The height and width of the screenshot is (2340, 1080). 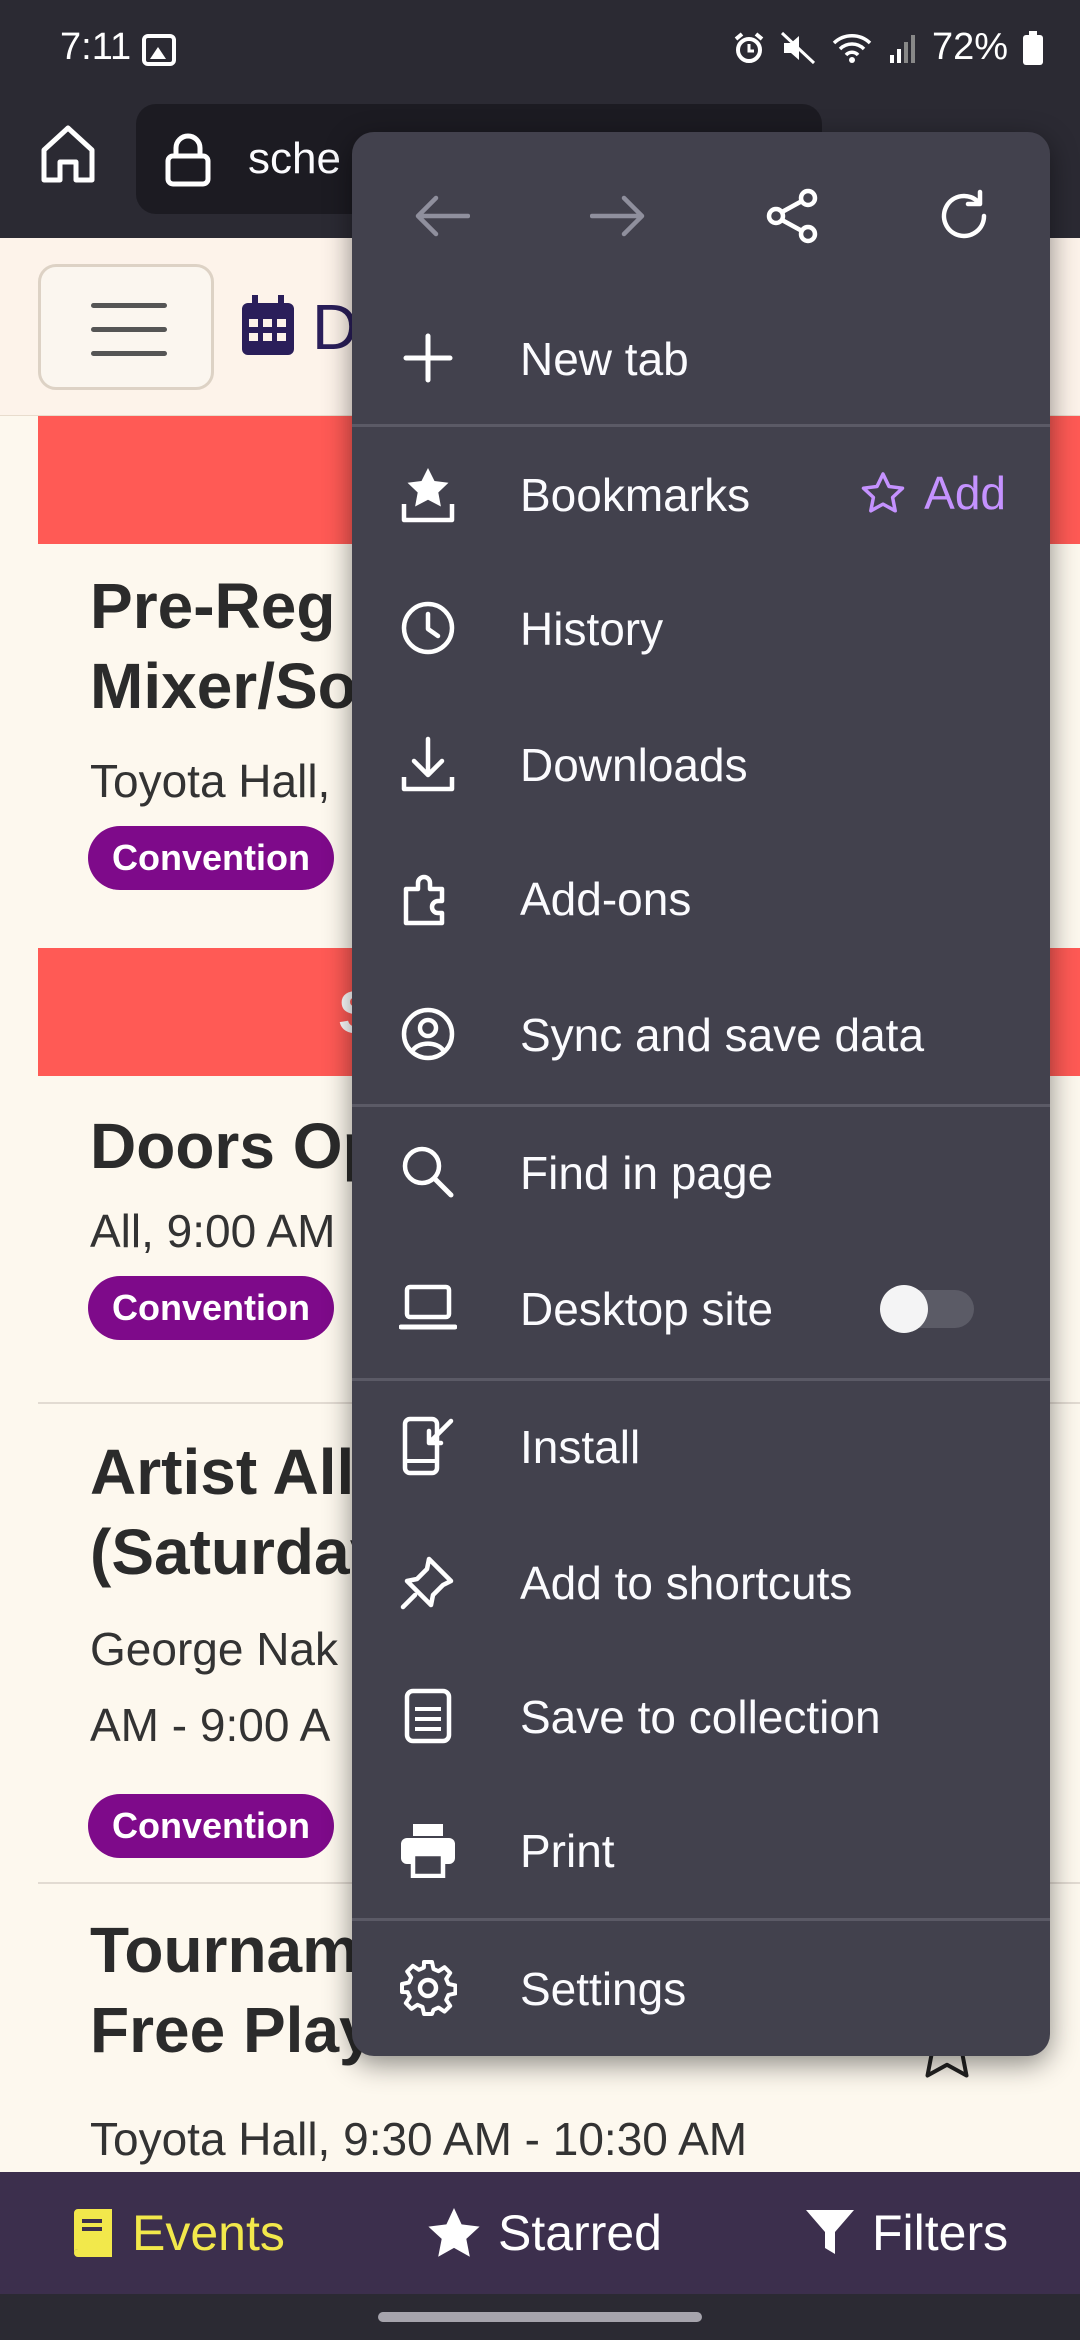 I want to click on status-bar: 7:11 72%, so click(x=540, y=50).